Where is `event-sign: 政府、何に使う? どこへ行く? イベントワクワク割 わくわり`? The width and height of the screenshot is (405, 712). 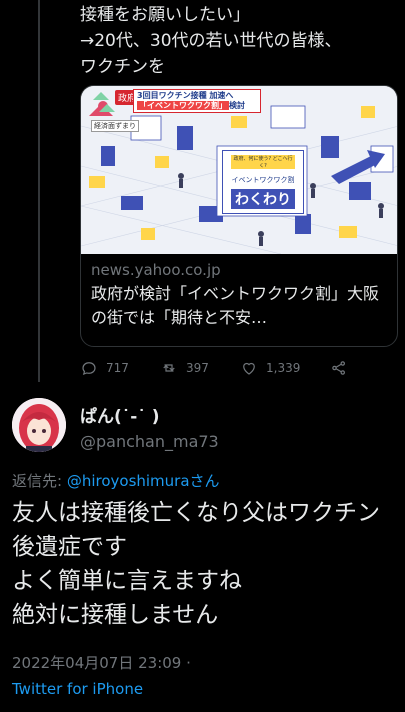 event-sign: 政府、何に使う? どこへ行く? イベントワクワク割 わくわり is located at coordinates (263, 182).